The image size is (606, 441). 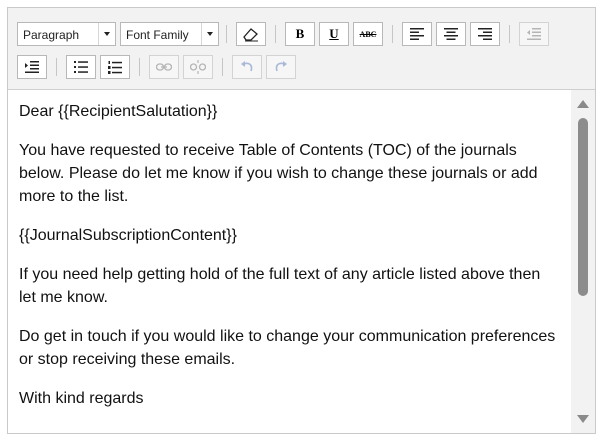 I want to click on clear-formatting-button, so click(x=251, y=34).